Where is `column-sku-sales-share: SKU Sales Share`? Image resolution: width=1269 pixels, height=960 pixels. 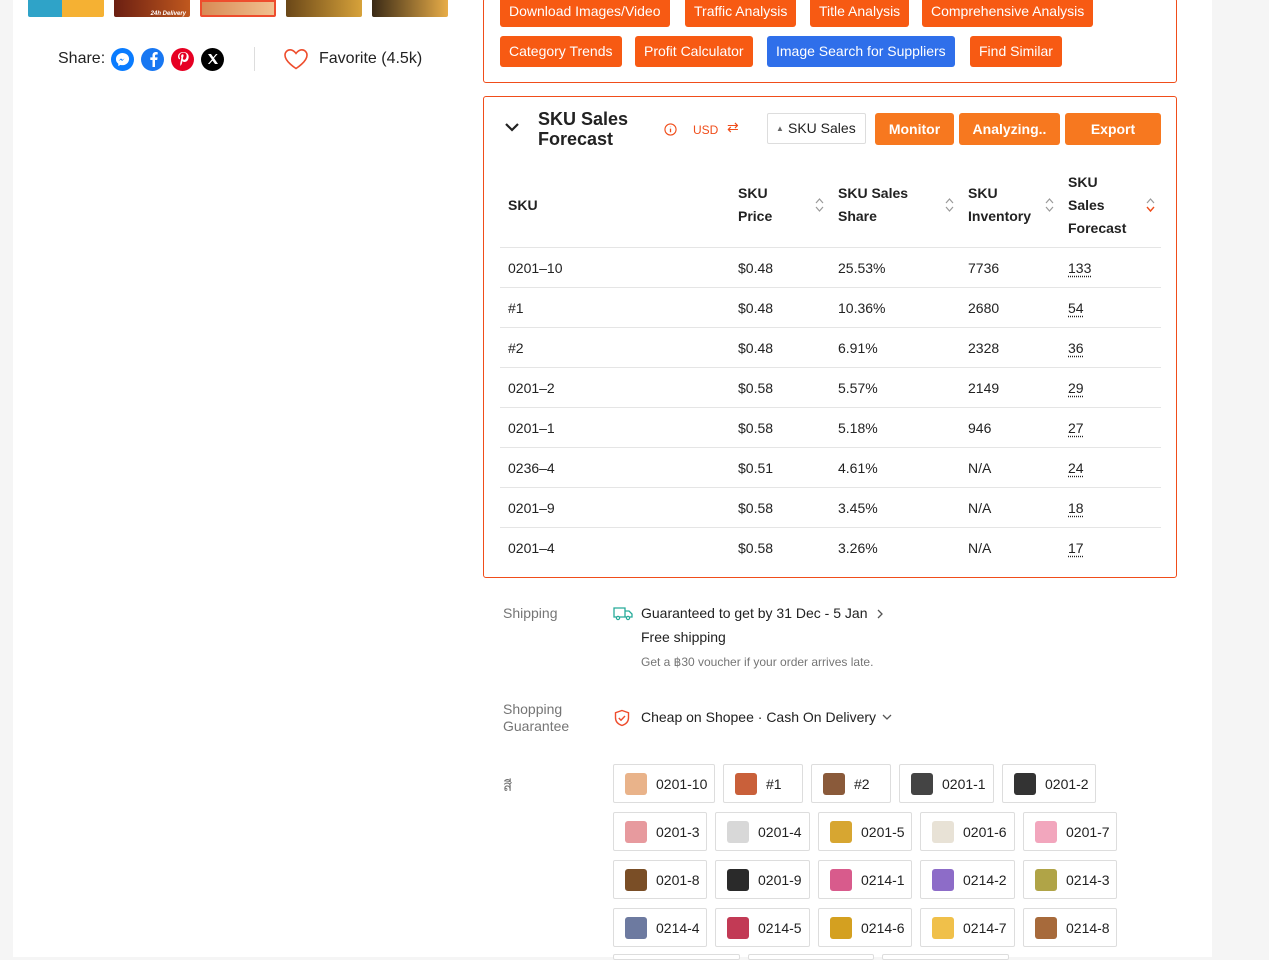
column-sku-sales-share: SKU Sales Share is located at coordinates (895, 205).